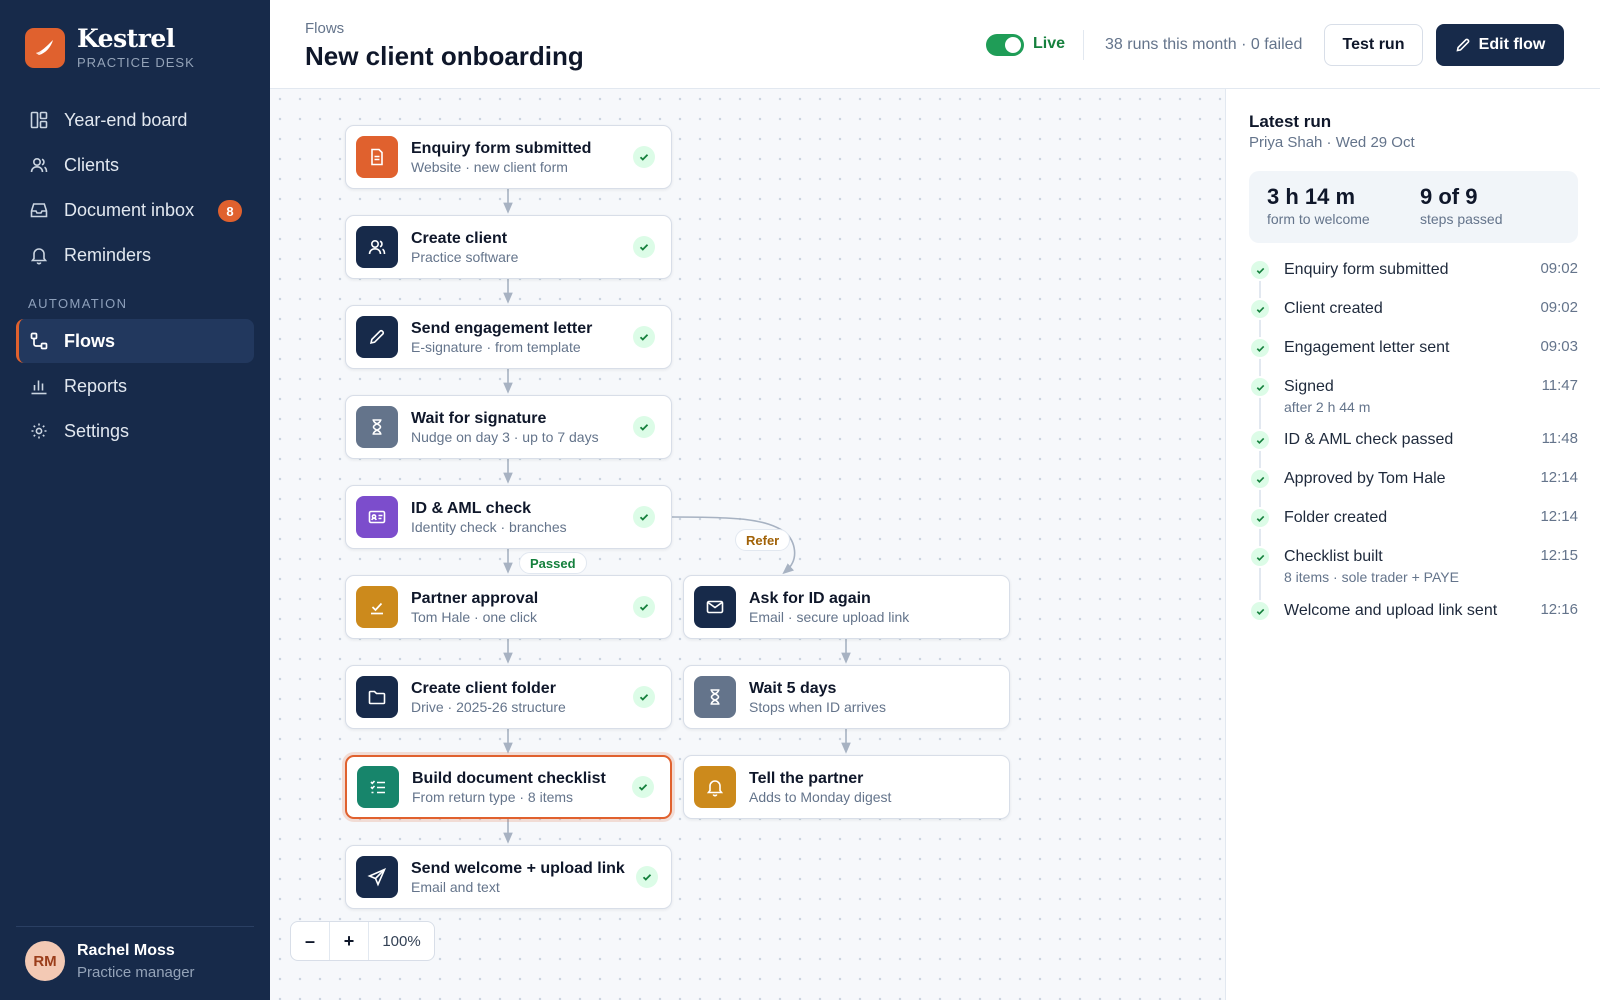 The width and height of the screenshot is (1600, 1000). Describe the element at coordinates (230, 211) in the screenshot. I see `inbox-count-badge: 8` at that location.